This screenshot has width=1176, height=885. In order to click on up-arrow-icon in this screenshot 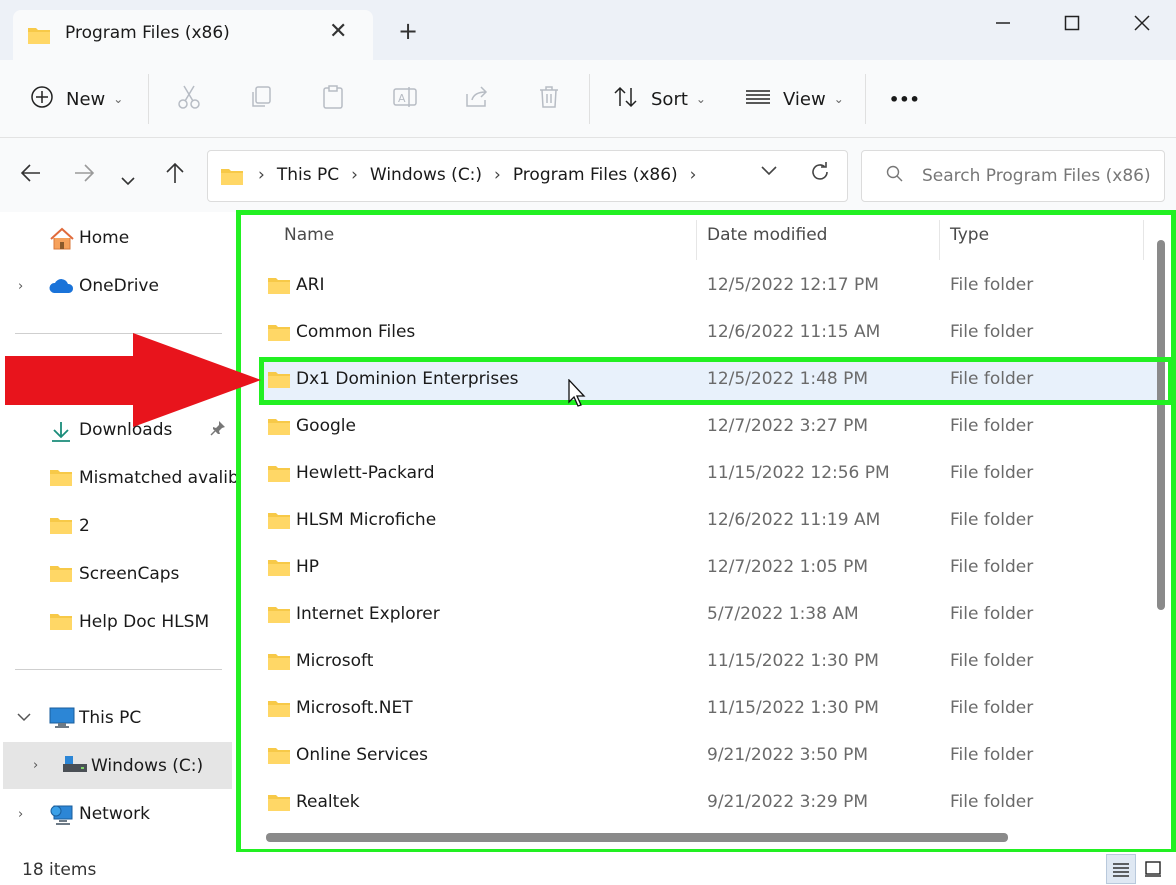, I will do `click(175, 176)`.